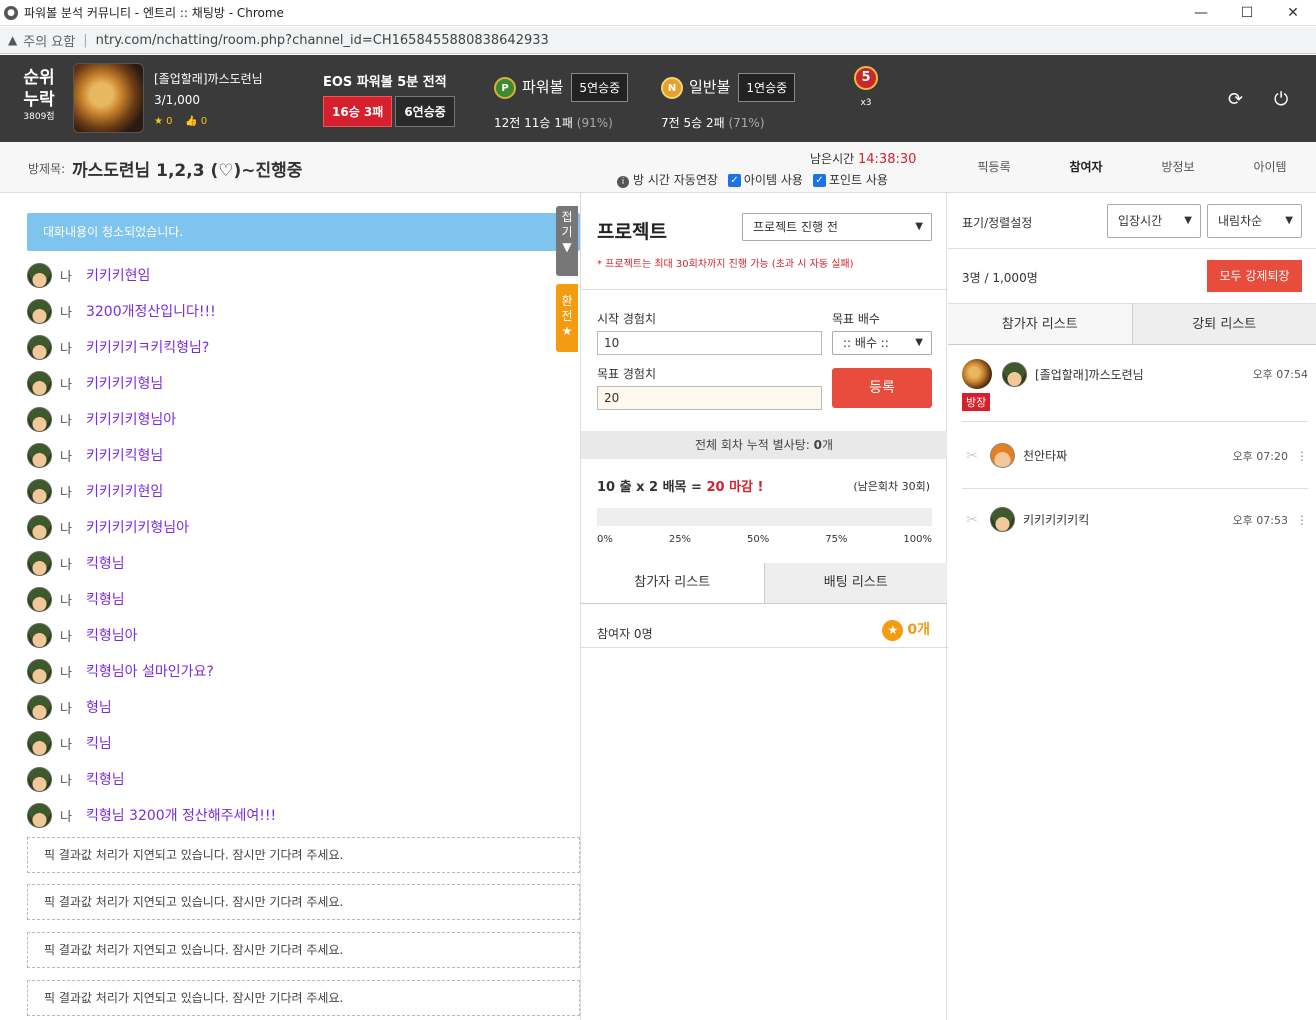 The height and width of the screenshot is (1020, 1316). I want to click on close-icon: ✕, so click(1293, 13).